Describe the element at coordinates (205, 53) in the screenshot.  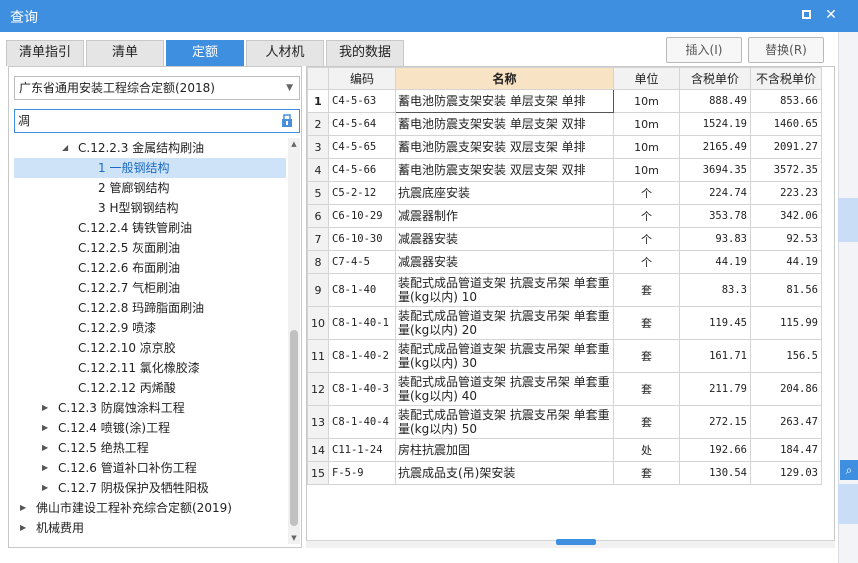
I see `tab-quota: 定额` at that location.